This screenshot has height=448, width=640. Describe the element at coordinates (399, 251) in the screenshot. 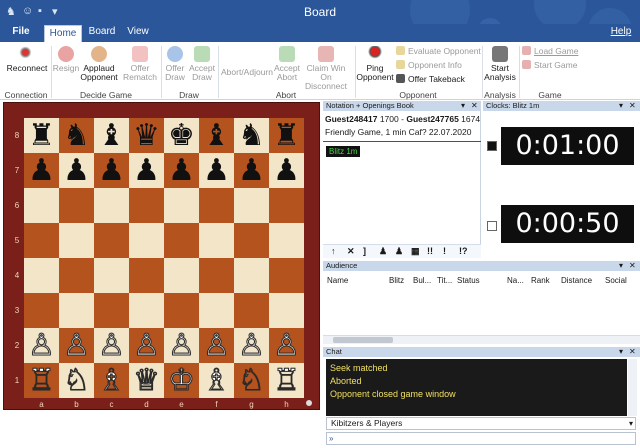

I see `annotation-button: ♟` at that location.